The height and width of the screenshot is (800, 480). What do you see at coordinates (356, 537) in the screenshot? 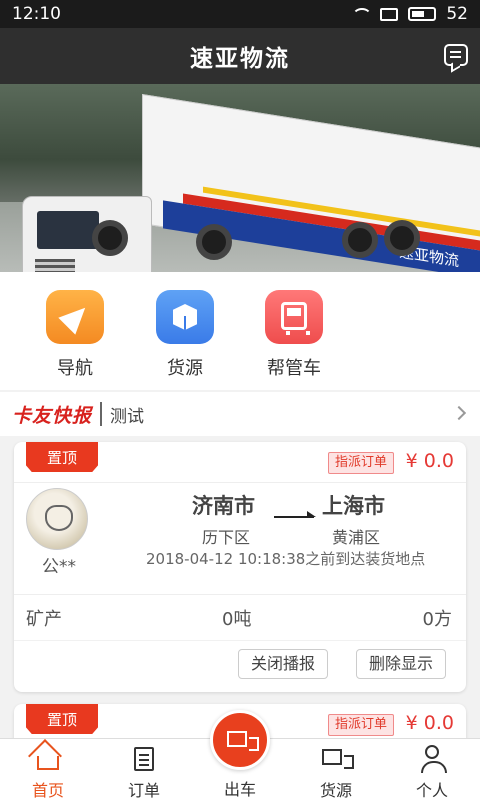
I see `destination-district: 黄浦区` at bounding box center [356, 537].